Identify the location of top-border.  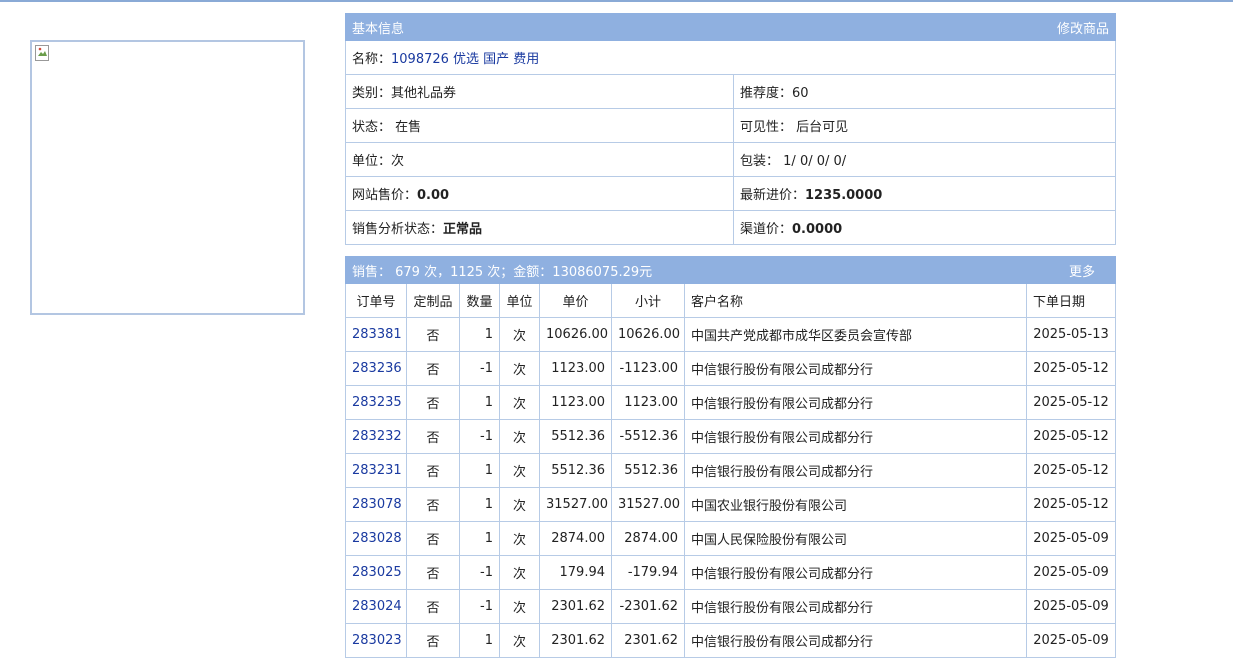
(616, 1).